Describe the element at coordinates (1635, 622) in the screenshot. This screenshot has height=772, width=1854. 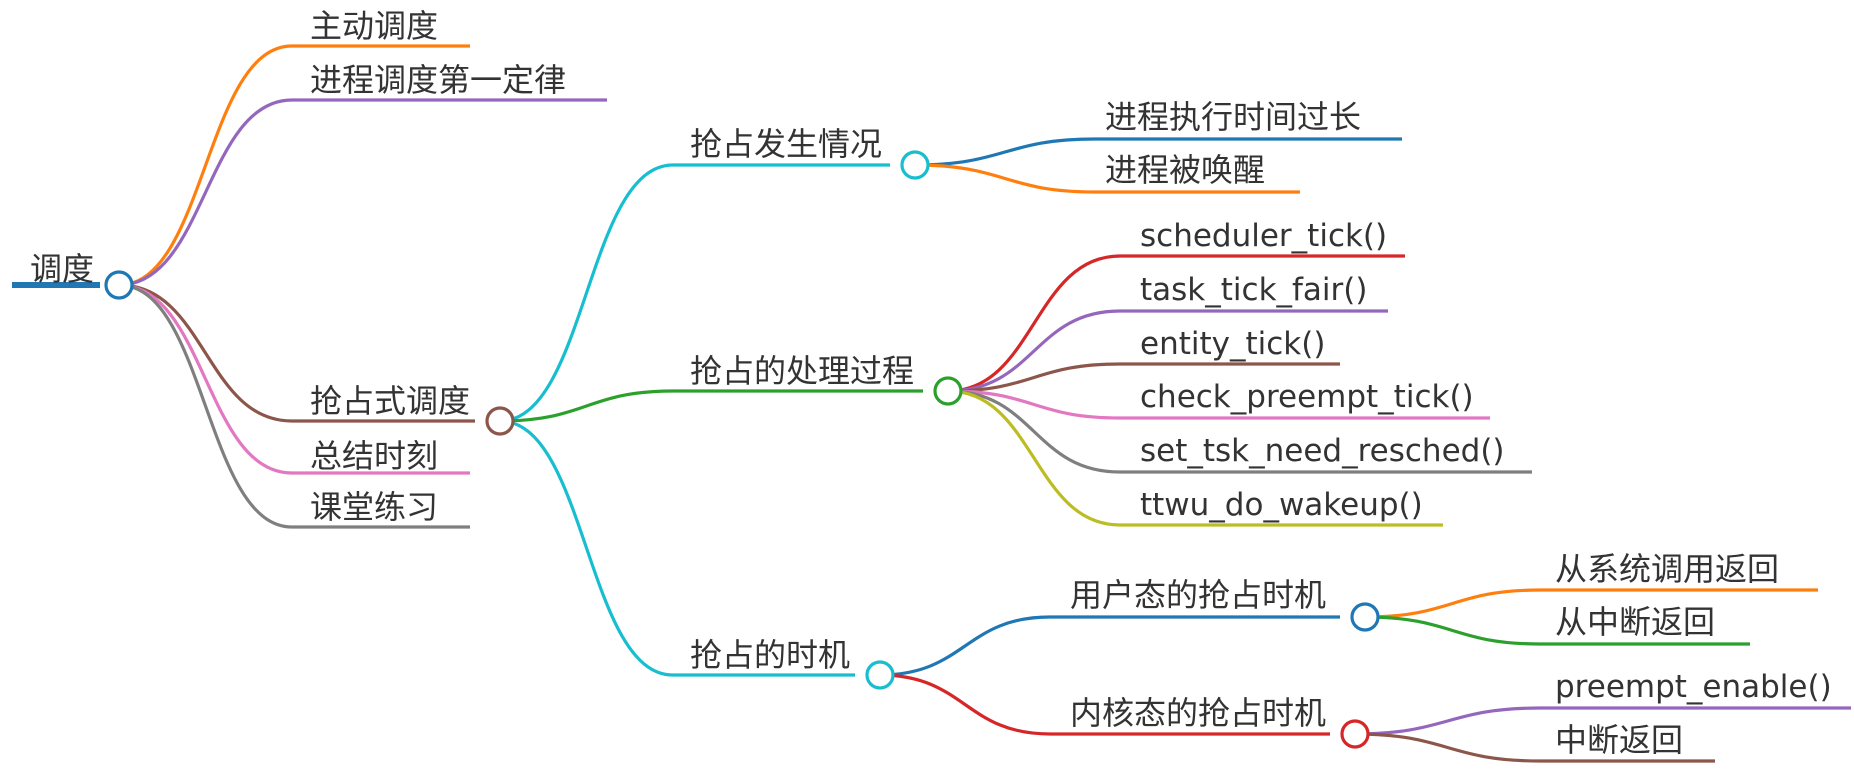
I see `from-interrupt-label: 从中断返回` at that location.